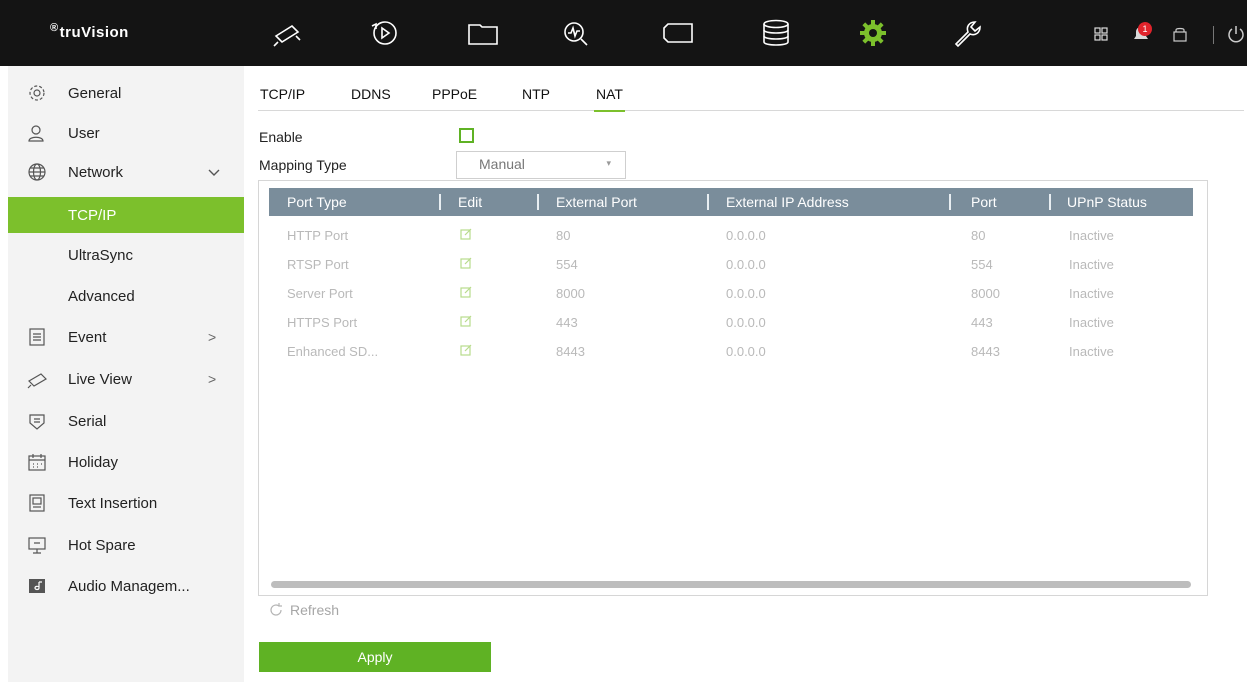 The height and width of the screenshot is (682, 1247). I want to click on sidebar-item-label: Holiday, so click(93, 462).